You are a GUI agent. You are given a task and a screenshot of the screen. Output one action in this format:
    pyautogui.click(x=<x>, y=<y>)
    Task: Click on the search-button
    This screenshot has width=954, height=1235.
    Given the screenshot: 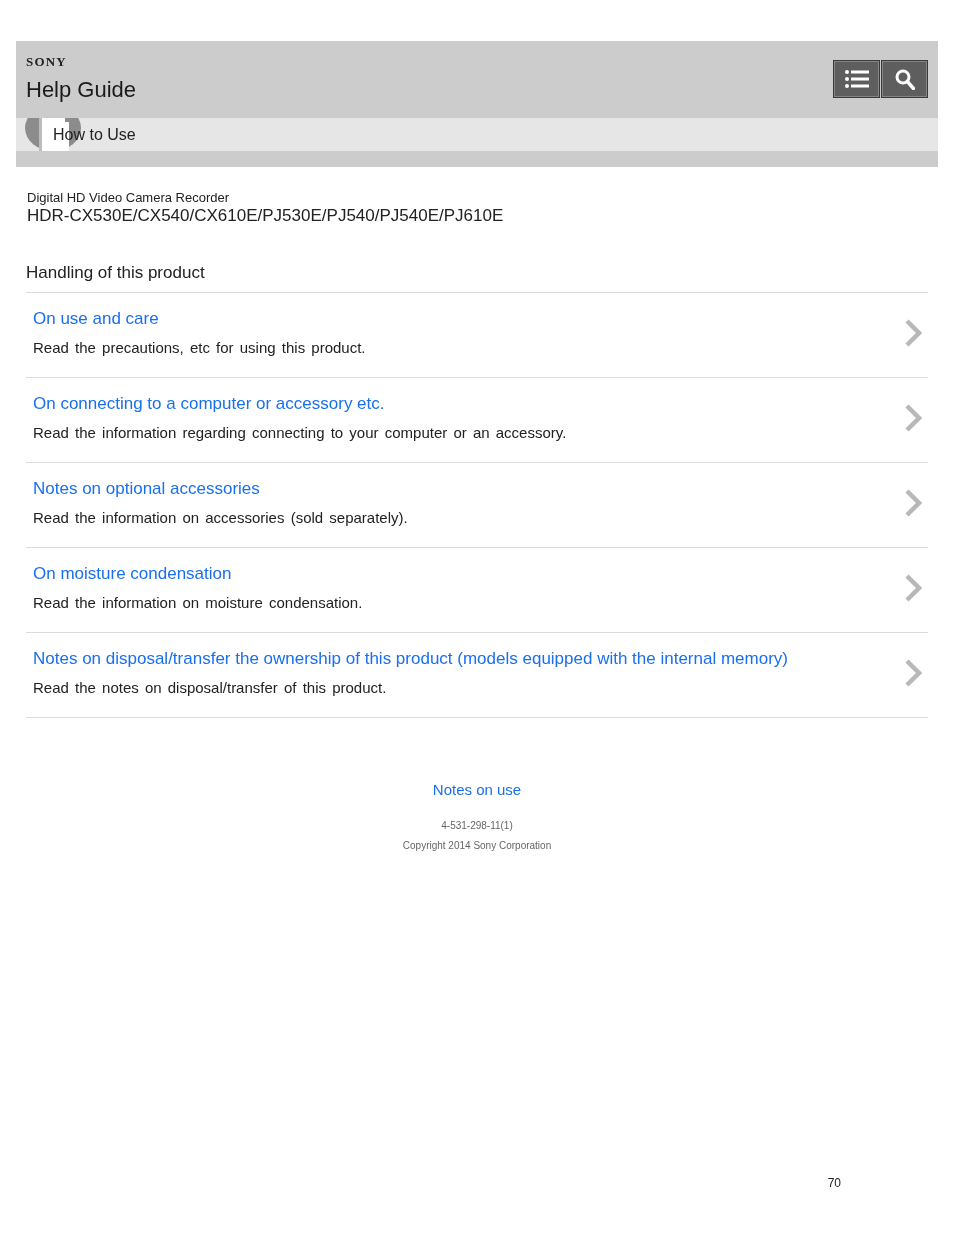 What is the action you would take?
    pyautogui.click(x=904, y=79)
    